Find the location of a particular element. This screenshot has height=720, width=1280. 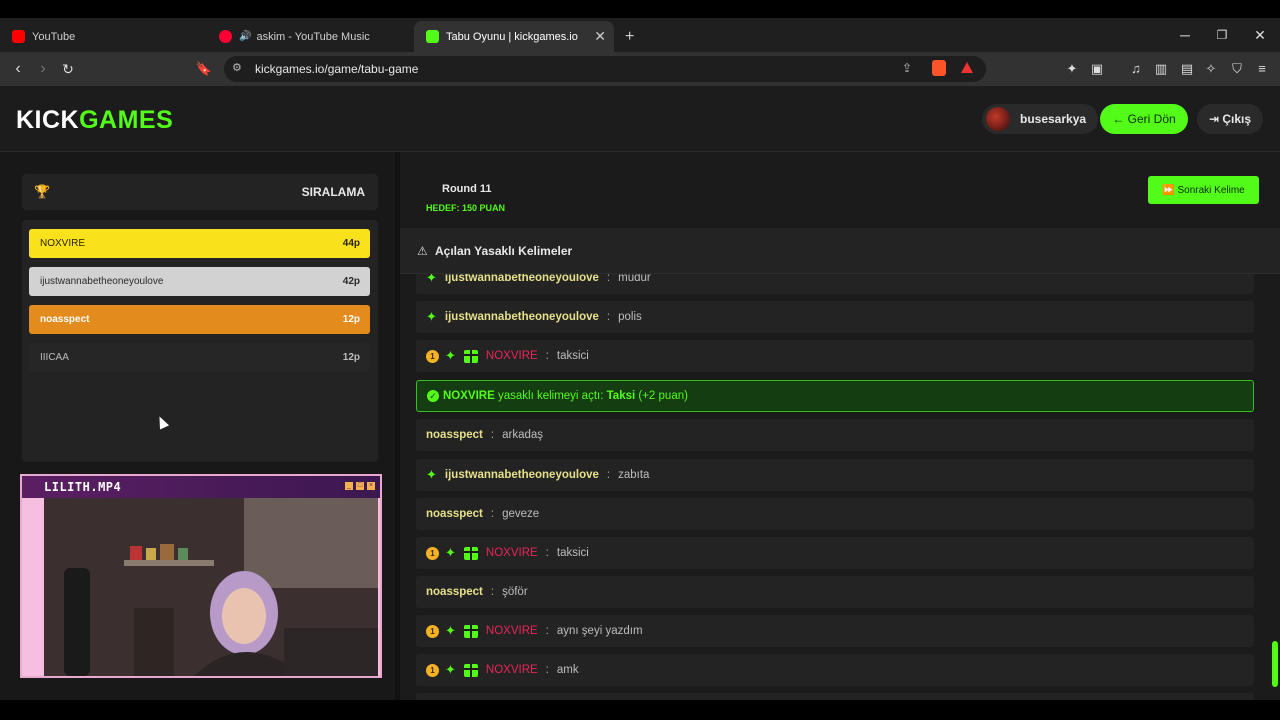

tab-kickgames: Tabu Oyunu | kickgames.io ✕ is located at coordinates (514, 36).